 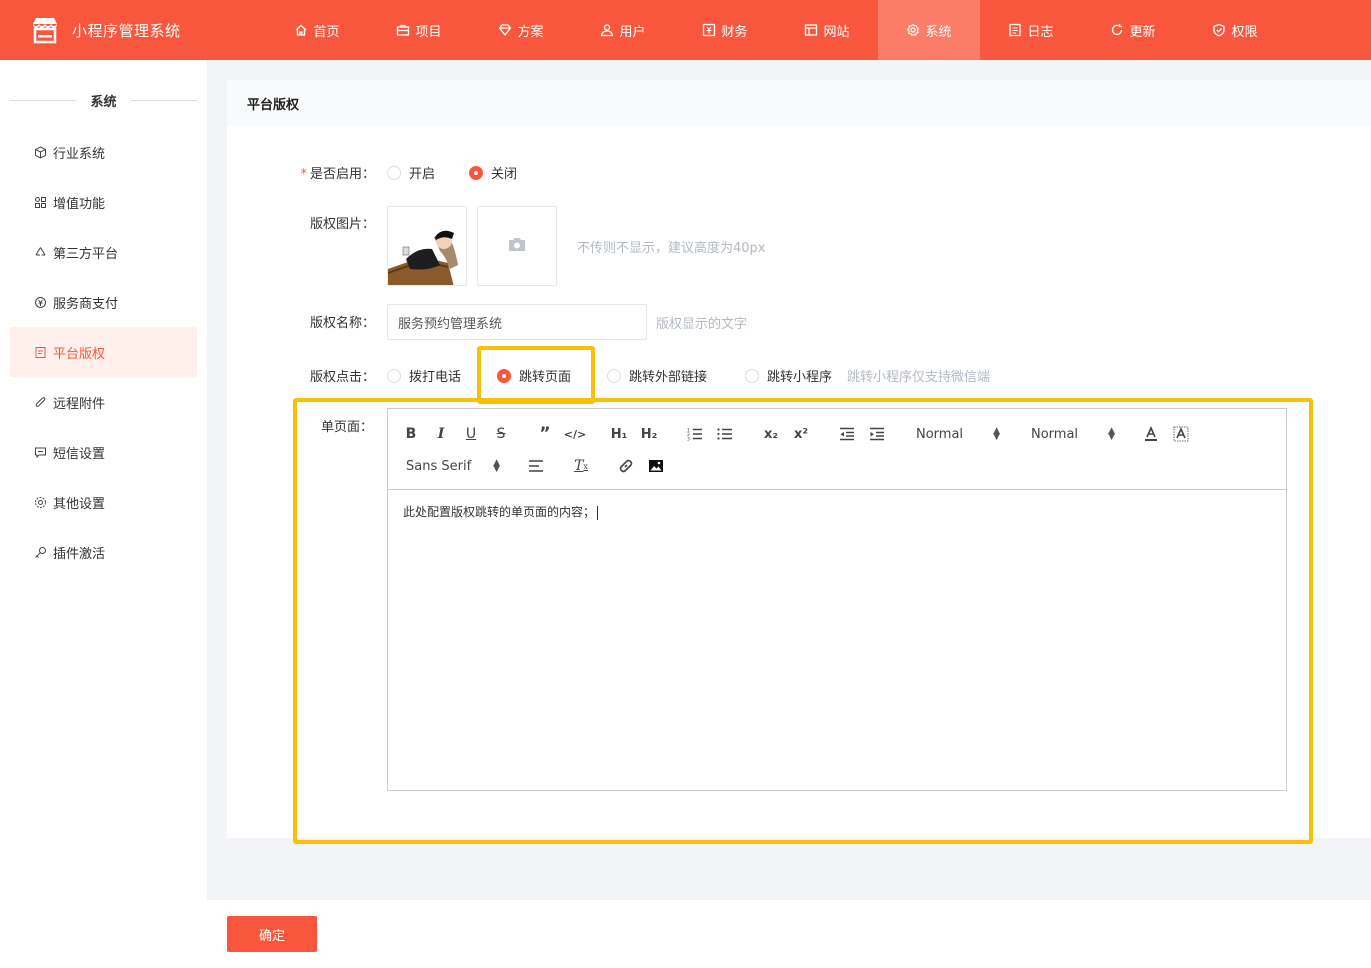 What do you see at coordinates (441, 434) in the screenshot?
I see `italic-button: I` at bounding box center [441, 434].